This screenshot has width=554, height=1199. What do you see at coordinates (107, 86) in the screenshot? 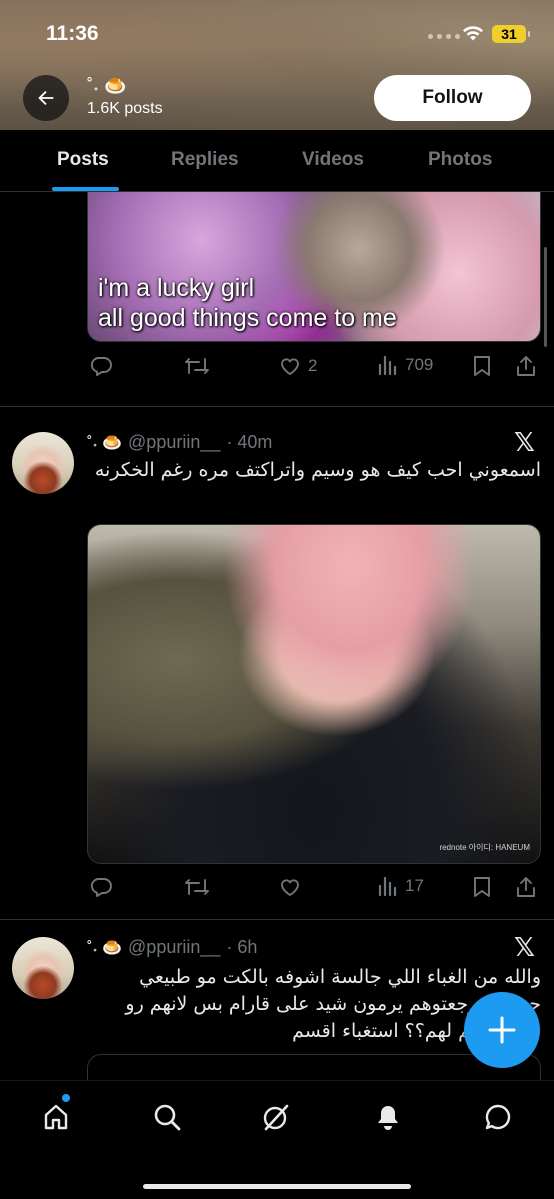
I see `profile-display-name: ˚˖ 🍮` at bounding box center [107, 86].